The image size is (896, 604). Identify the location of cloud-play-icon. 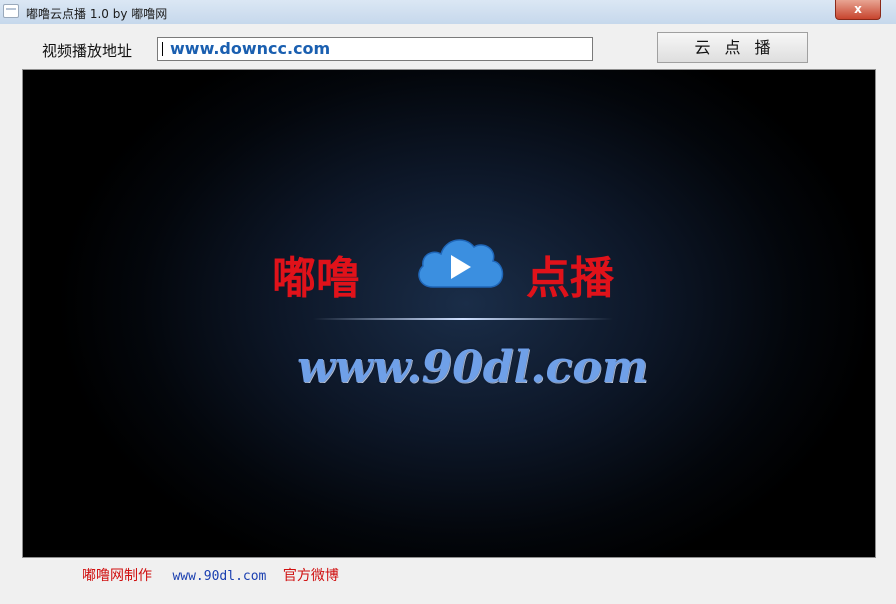
(461, 263).